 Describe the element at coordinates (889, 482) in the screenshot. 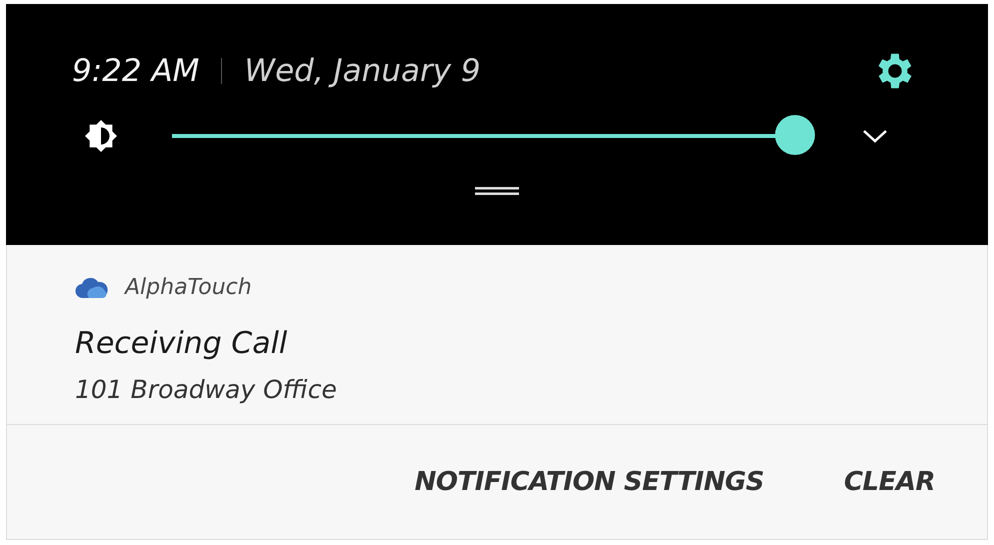

I see `action-button: CLEAR` at that location.